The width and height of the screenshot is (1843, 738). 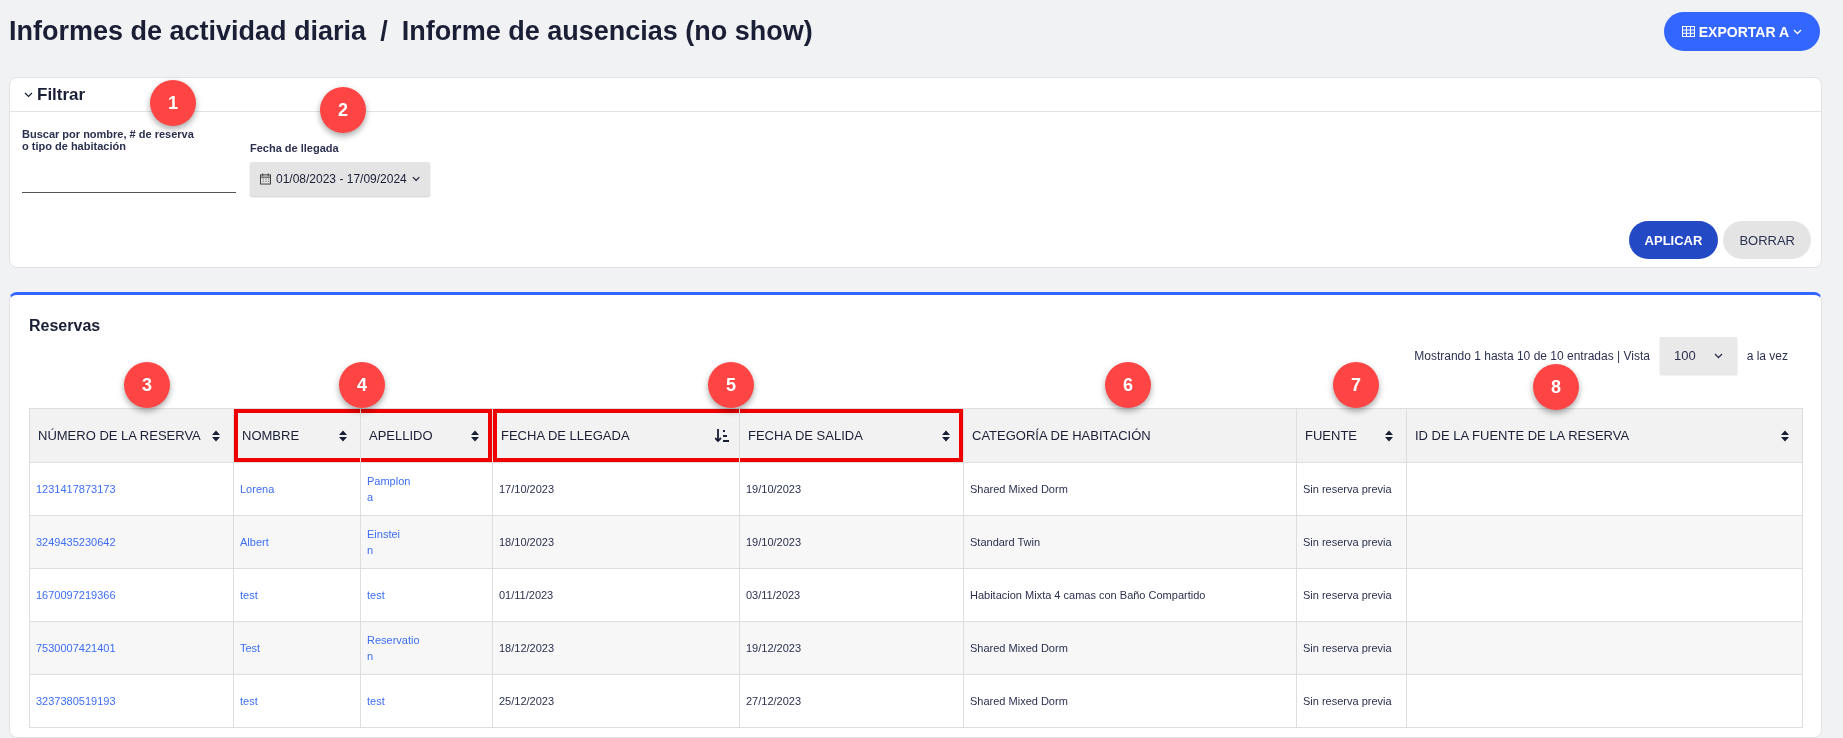 I want to click on table-link: 7530007421401, so click(x=131, y=648).